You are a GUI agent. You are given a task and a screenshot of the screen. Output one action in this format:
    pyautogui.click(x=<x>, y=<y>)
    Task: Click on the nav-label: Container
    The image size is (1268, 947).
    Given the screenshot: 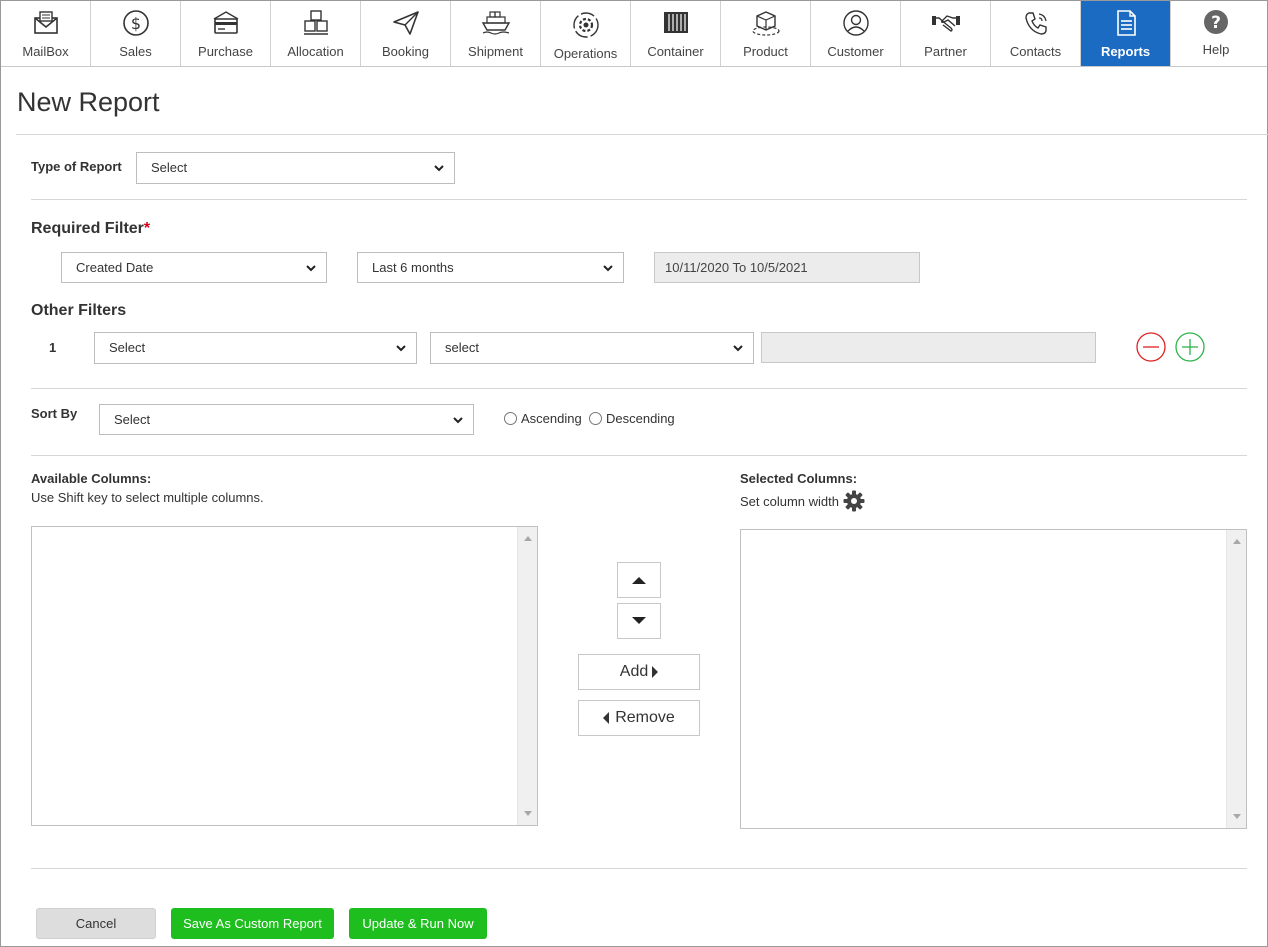 What is the action you would take?
    pyautogui.click(x=675, y=51)
    